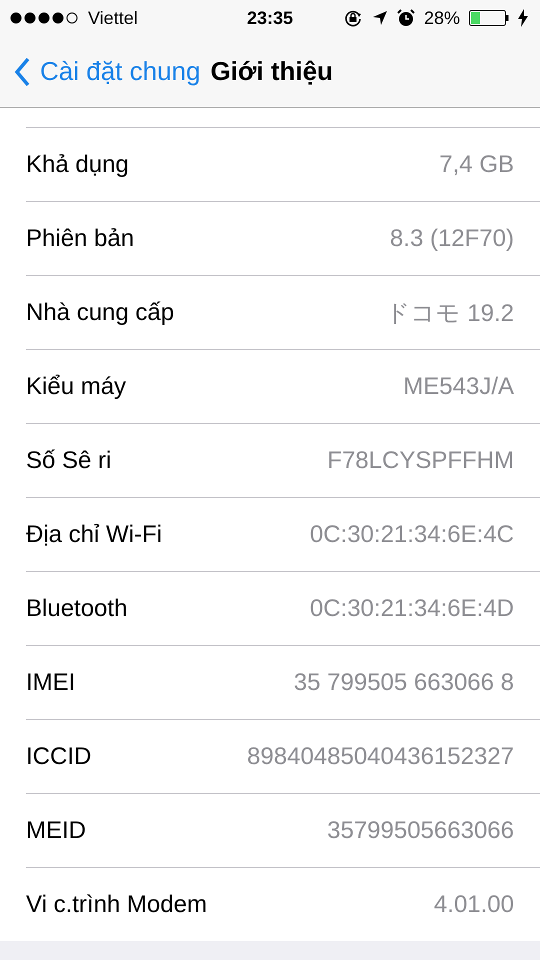 Image resolution: width=540 pixels, height=960 pixels. Describe the element at coordinates (270, 18) in the screenshot. I see `status-time: 23:35` at that location.